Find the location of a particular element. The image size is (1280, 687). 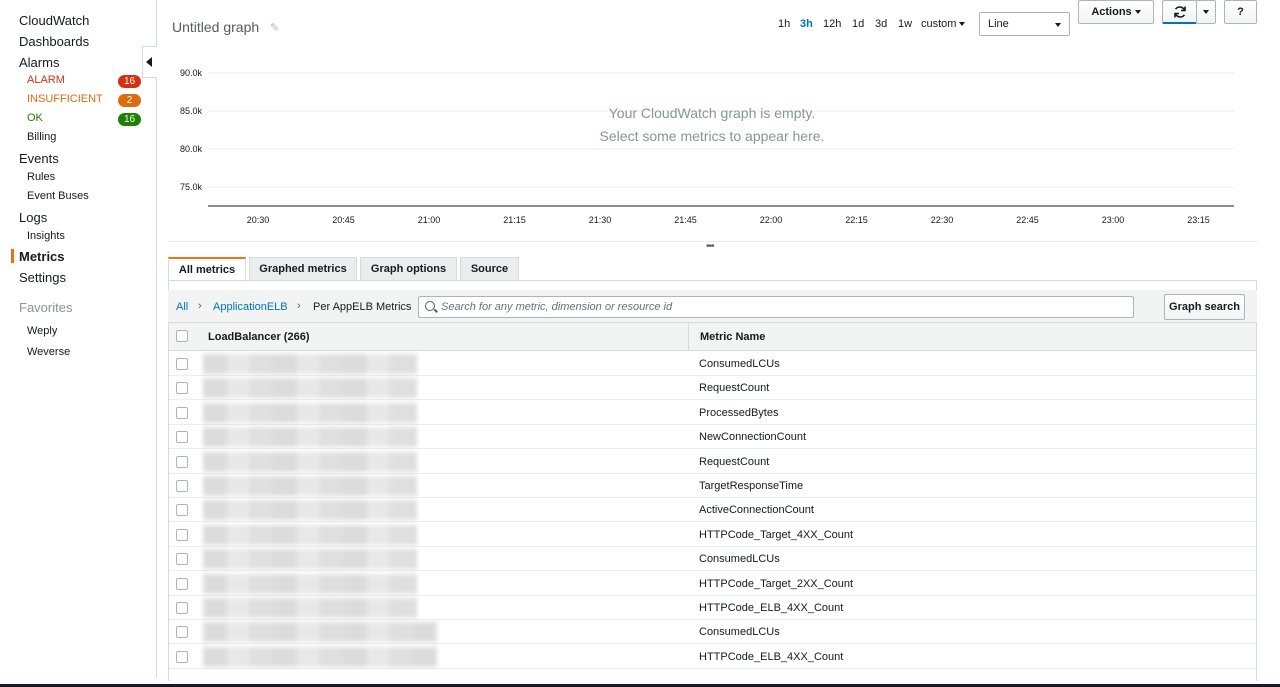

x-tick-label: 21:45 is located at coordinates (685, 220).